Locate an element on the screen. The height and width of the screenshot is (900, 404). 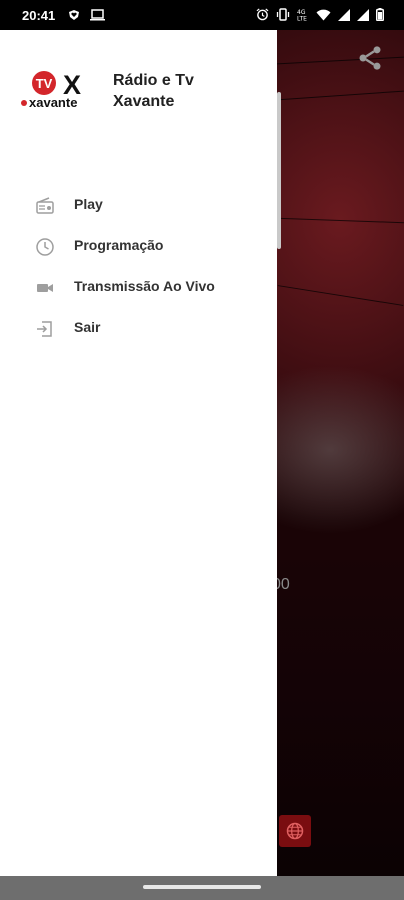
system-navigation-bar is located at coordinates (202, 888).